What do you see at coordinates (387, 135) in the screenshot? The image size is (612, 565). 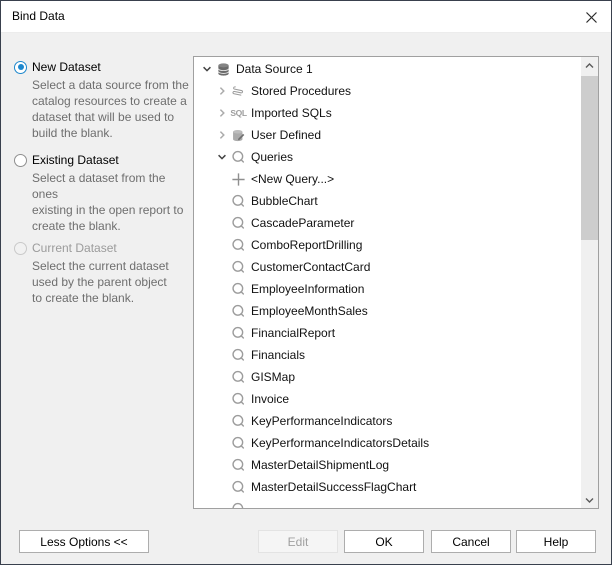 I see `tree-item: User Defined` at bounding box center [387, 135].